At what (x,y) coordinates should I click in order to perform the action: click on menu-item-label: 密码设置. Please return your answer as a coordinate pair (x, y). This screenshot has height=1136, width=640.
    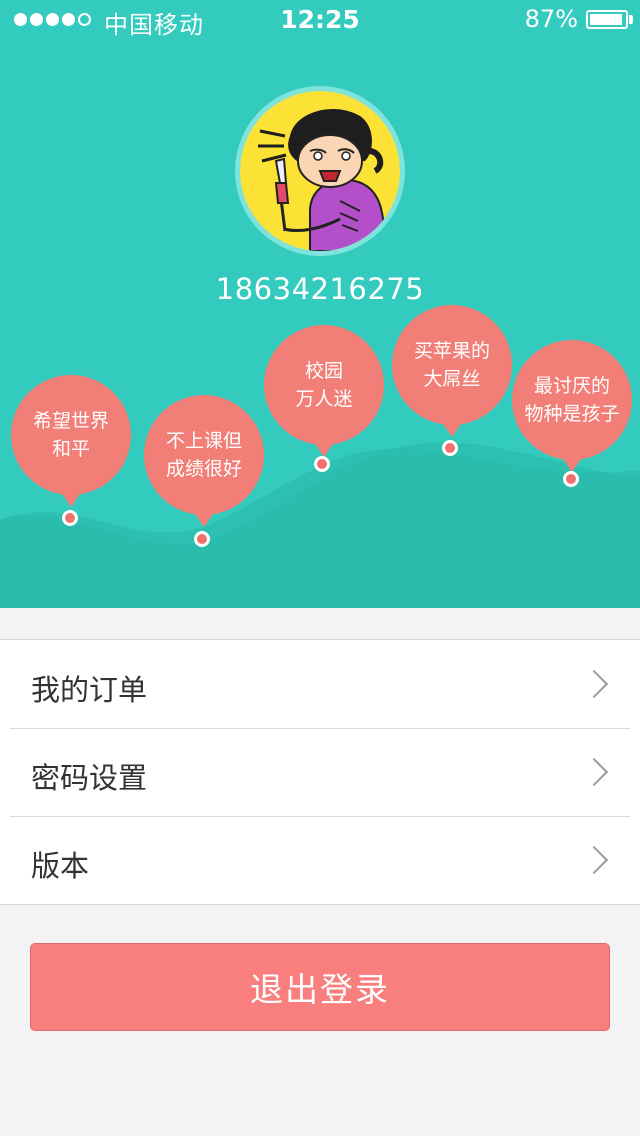
    Looking at the image, I should click on (89, 778).